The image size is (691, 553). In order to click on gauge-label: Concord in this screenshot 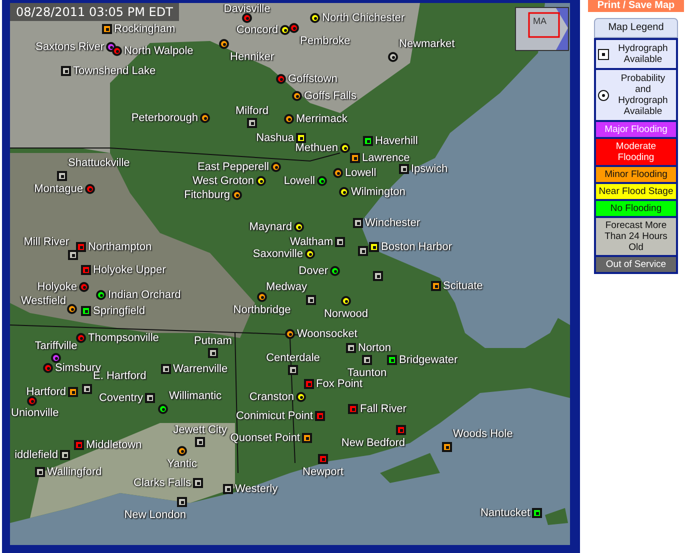, I will do `click(257, 30)`.